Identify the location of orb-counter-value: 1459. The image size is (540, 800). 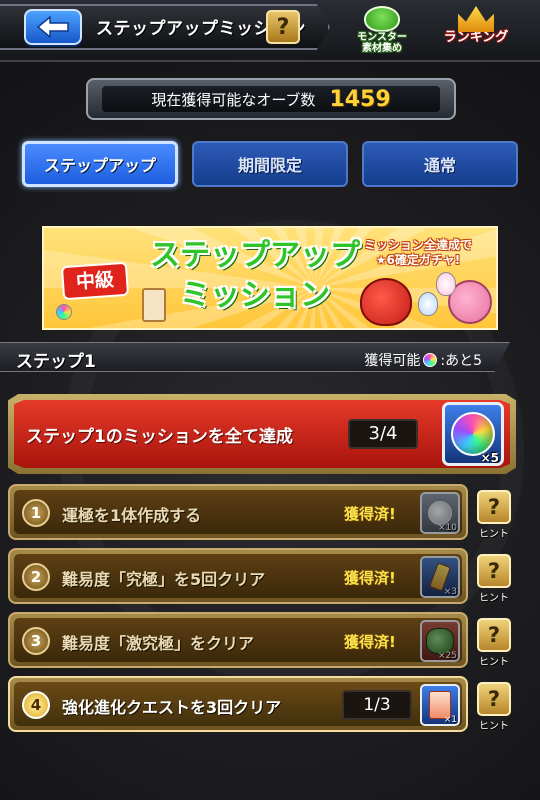
(360, 99).